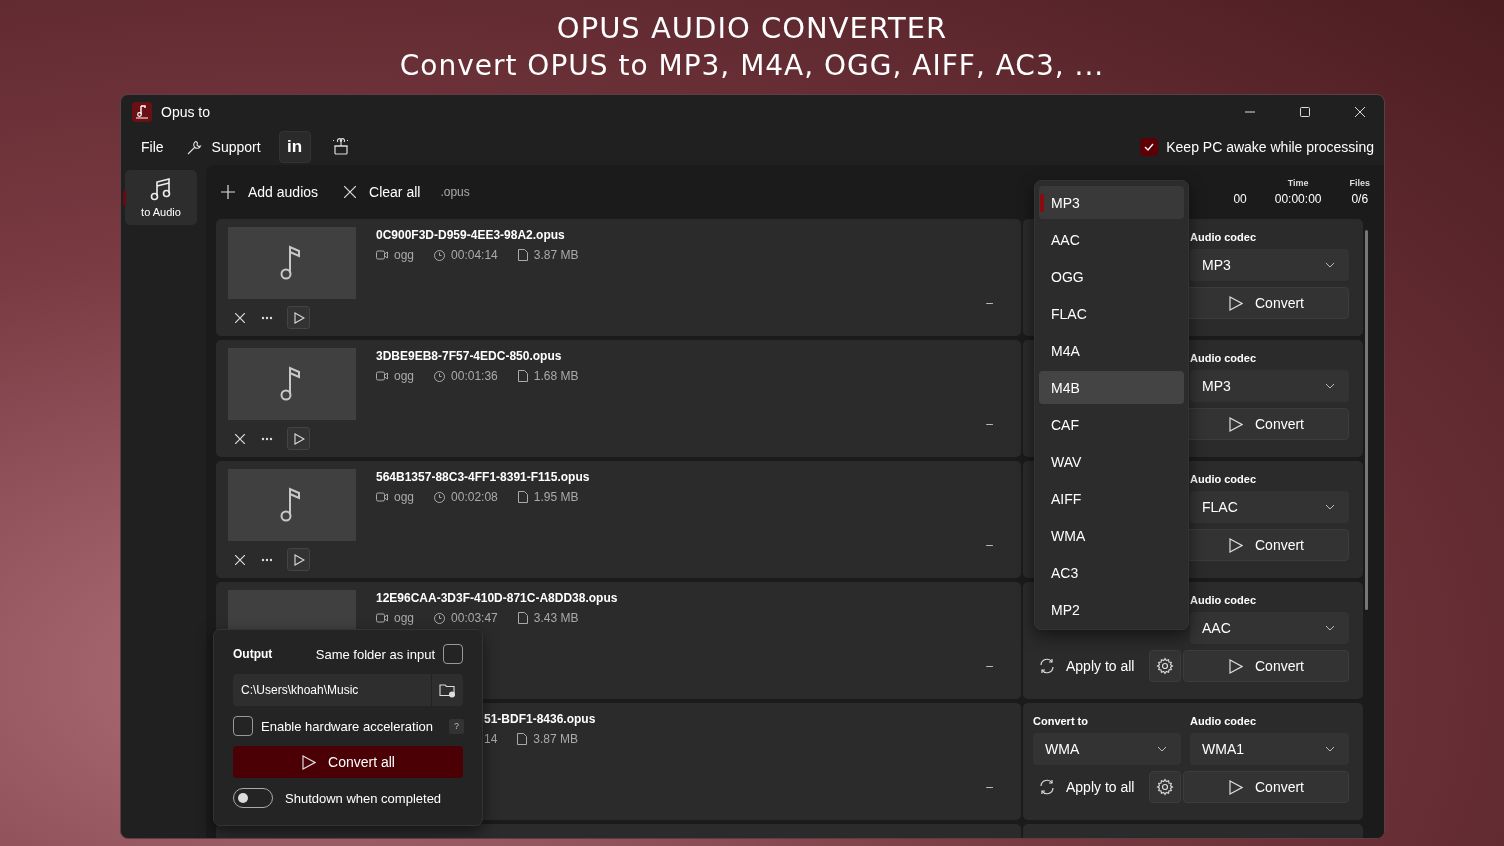 This screenshot has width=1504, height=846. What do you see at coordinates (1240, 199) in the screenshot?
I see `stat-value: 00` at bounding box center [1240, 199].